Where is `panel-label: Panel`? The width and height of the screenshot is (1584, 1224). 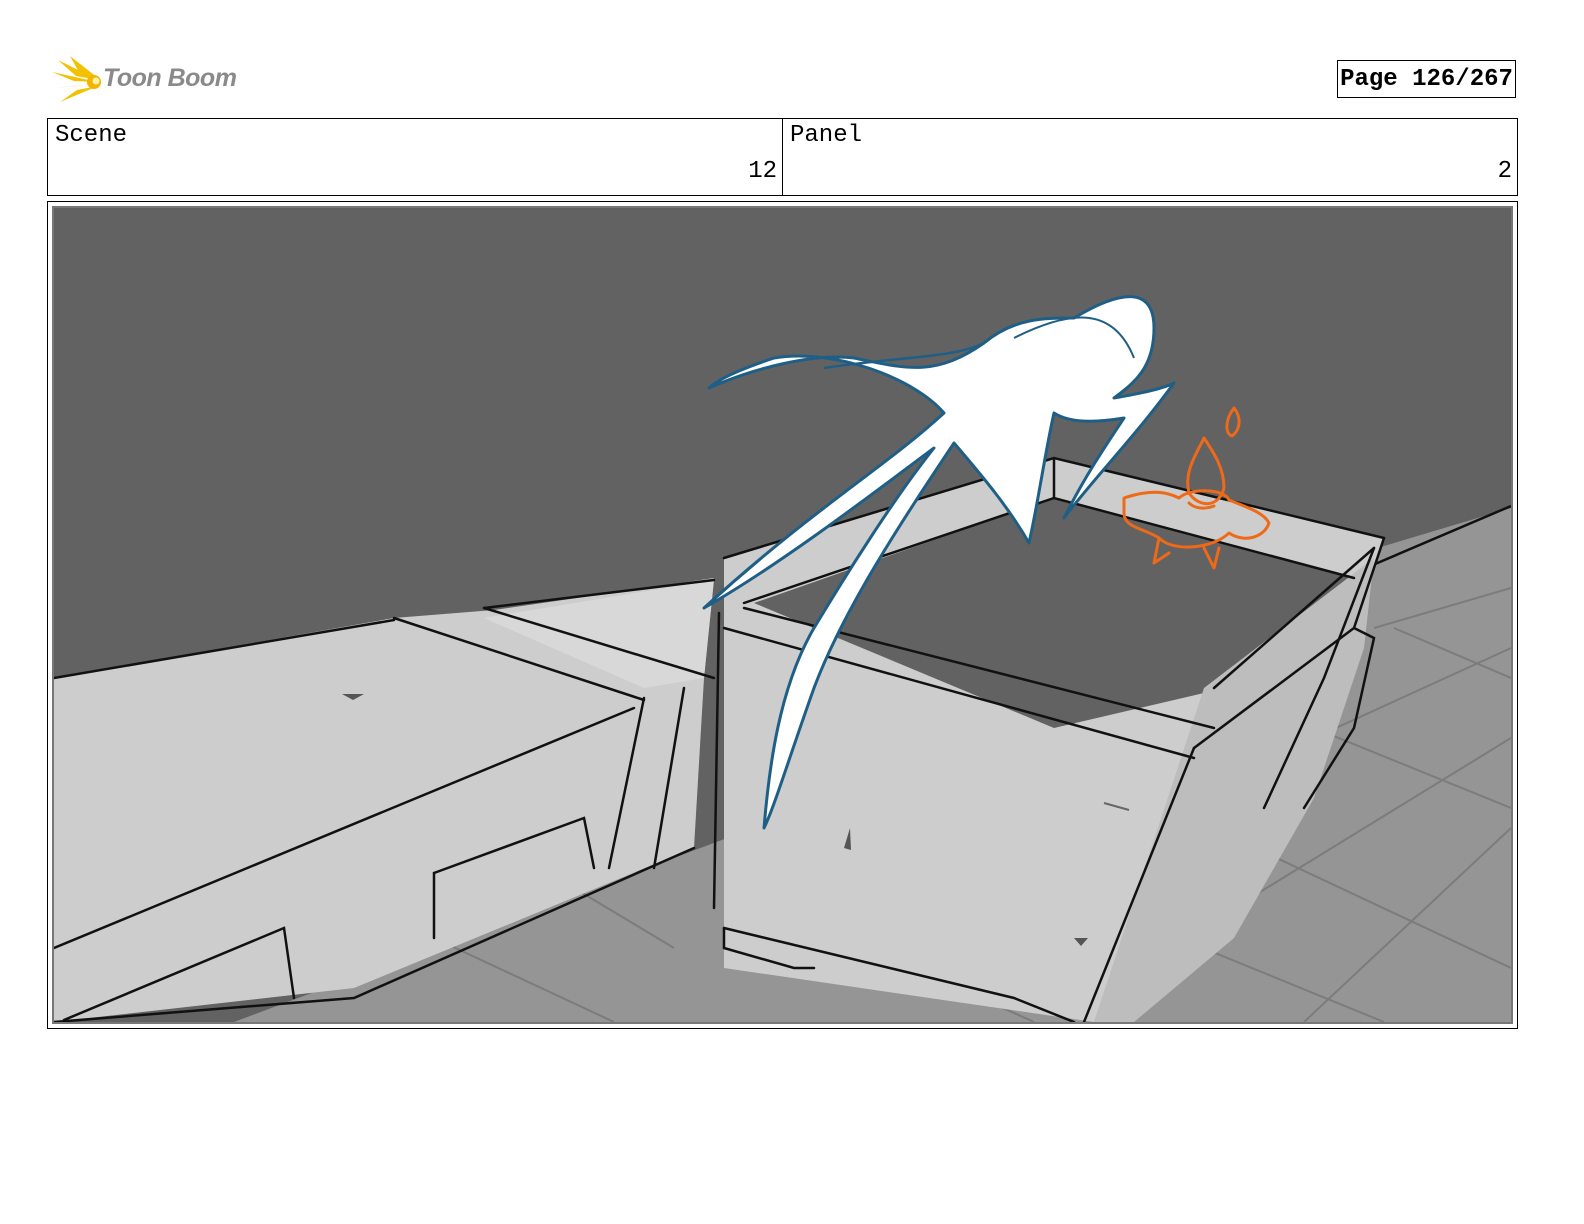 panel-label: Panel is located at coordinates (826, 135).